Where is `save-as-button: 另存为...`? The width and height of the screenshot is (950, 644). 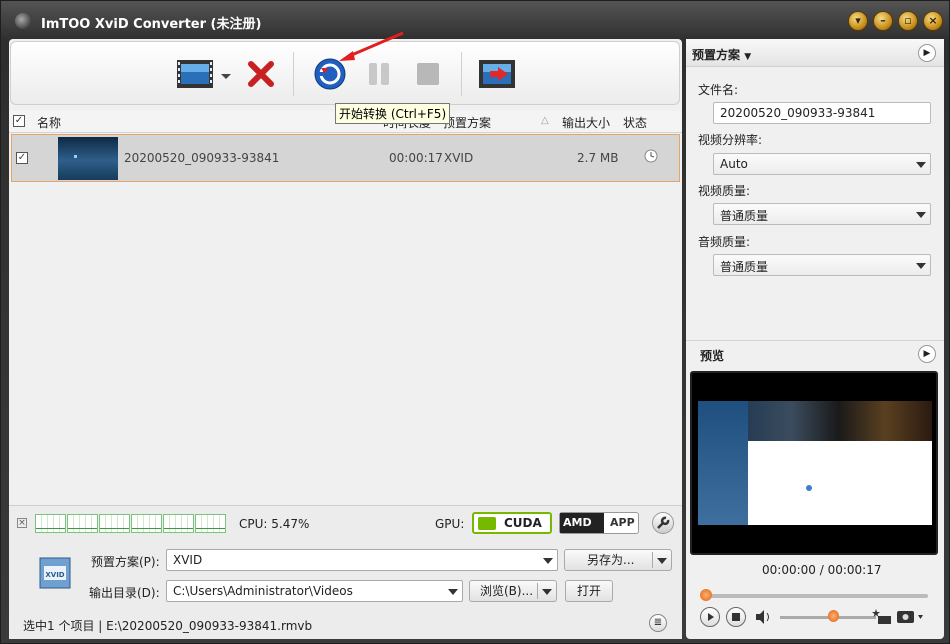
save-as-button: 另存为... is located at coordinates (618, 560).